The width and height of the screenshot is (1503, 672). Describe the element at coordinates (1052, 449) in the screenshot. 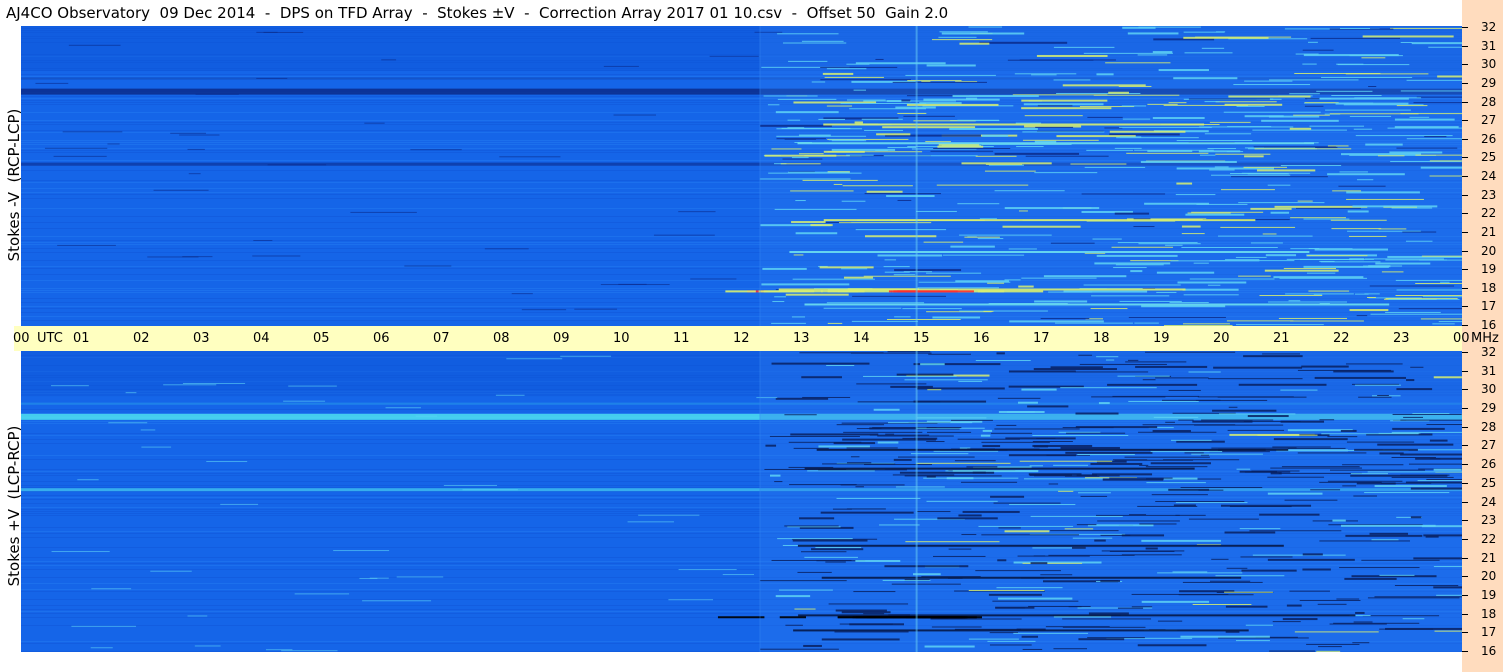

I see `long-streak` at that location.